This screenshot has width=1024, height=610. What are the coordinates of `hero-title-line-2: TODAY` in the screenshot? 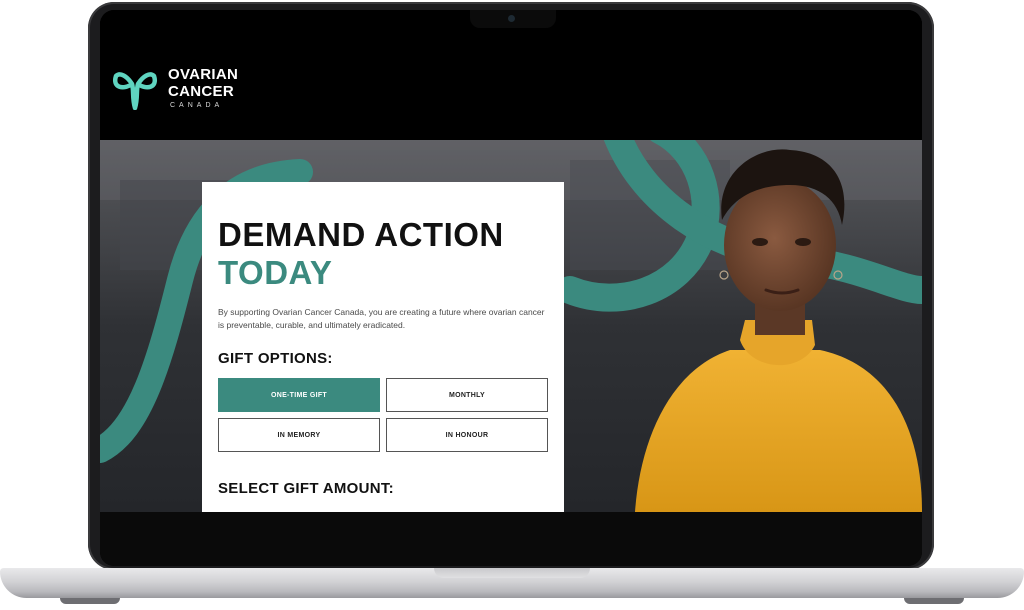 It's located at (275, 272).